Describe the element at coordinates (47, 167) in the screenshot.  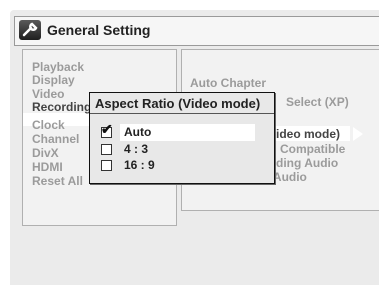
I see `menu-item-hdmi: HDMI` at that location.